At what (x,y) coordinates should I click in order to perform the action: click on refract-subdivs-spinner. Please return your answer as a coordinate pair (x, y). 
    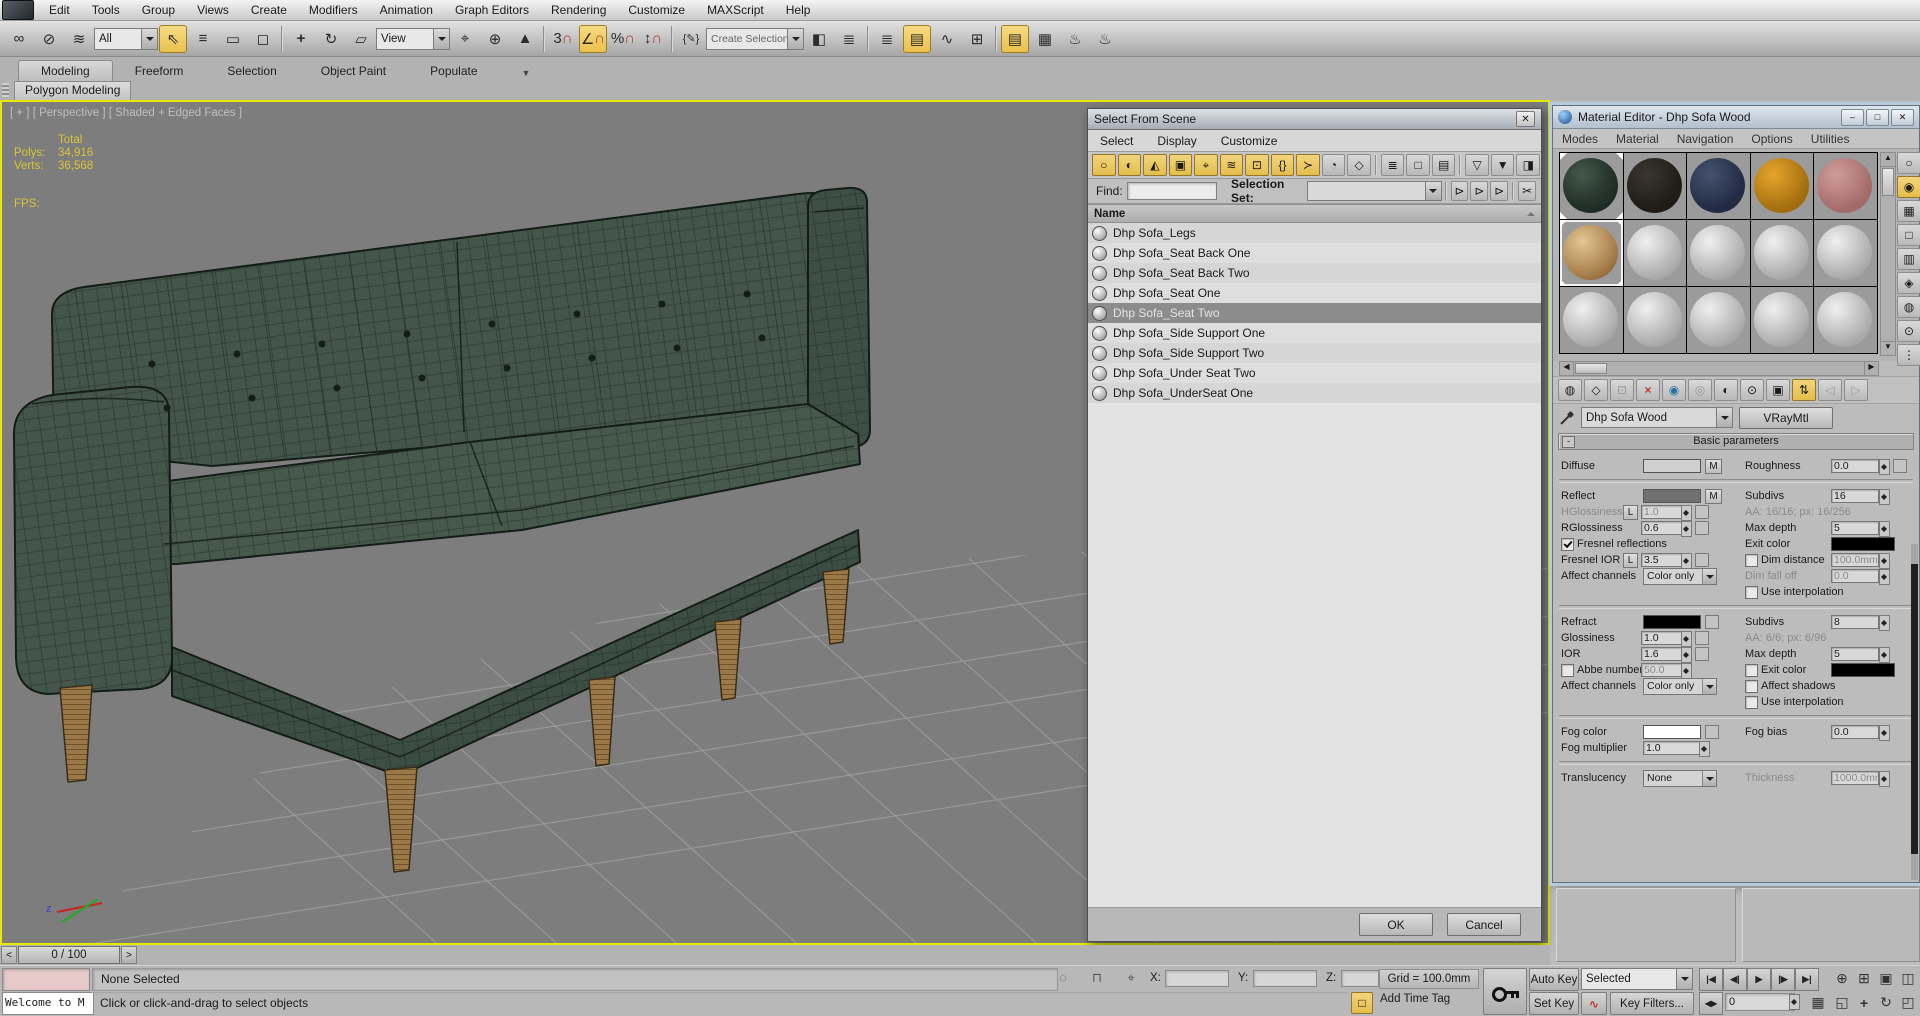
    Looking at the image, I should click on (1884, 623).